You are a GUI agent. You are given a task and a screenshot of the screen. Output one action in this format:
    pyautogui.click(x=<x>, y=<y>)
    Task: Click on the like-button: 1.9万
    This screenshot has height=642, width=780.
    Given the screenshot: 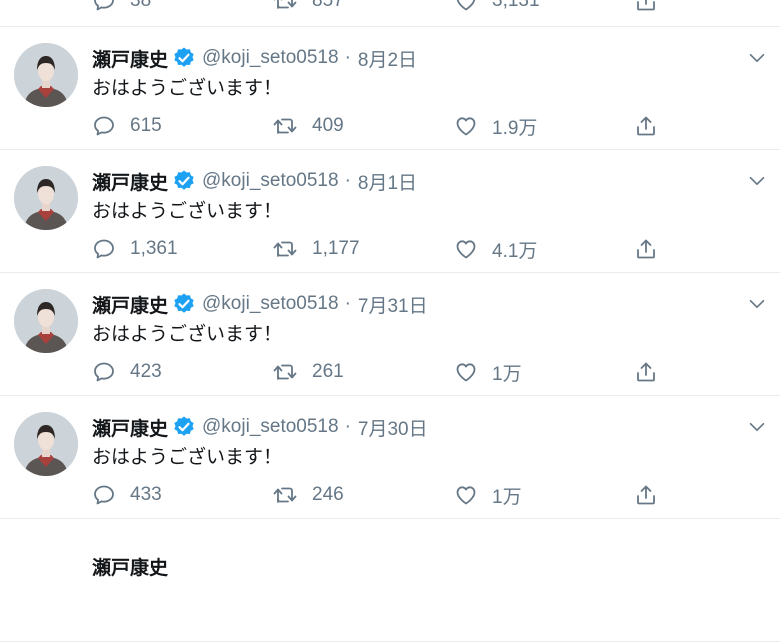 What is the action you would take?
    pyautogui.click(x=495, y=126)
    